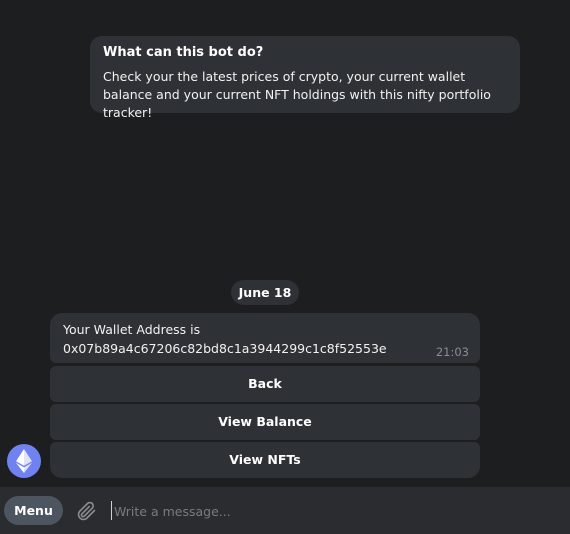 The image size is (570, 534). What do you see at coordinates (183, 52) in the screenshot?
I see `bot-description-title: What can this bot do?` at bounding box center [183, 52].